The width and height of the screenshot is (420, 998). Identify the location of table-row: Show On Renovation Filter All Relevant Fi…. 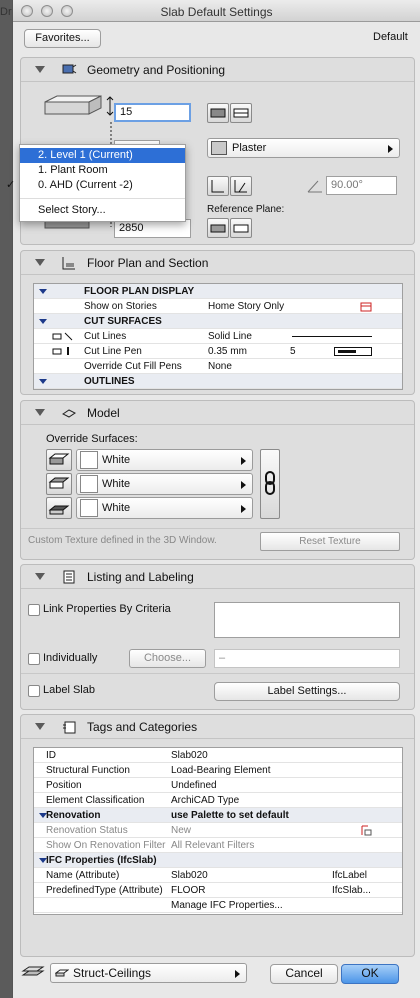
(218, 845).